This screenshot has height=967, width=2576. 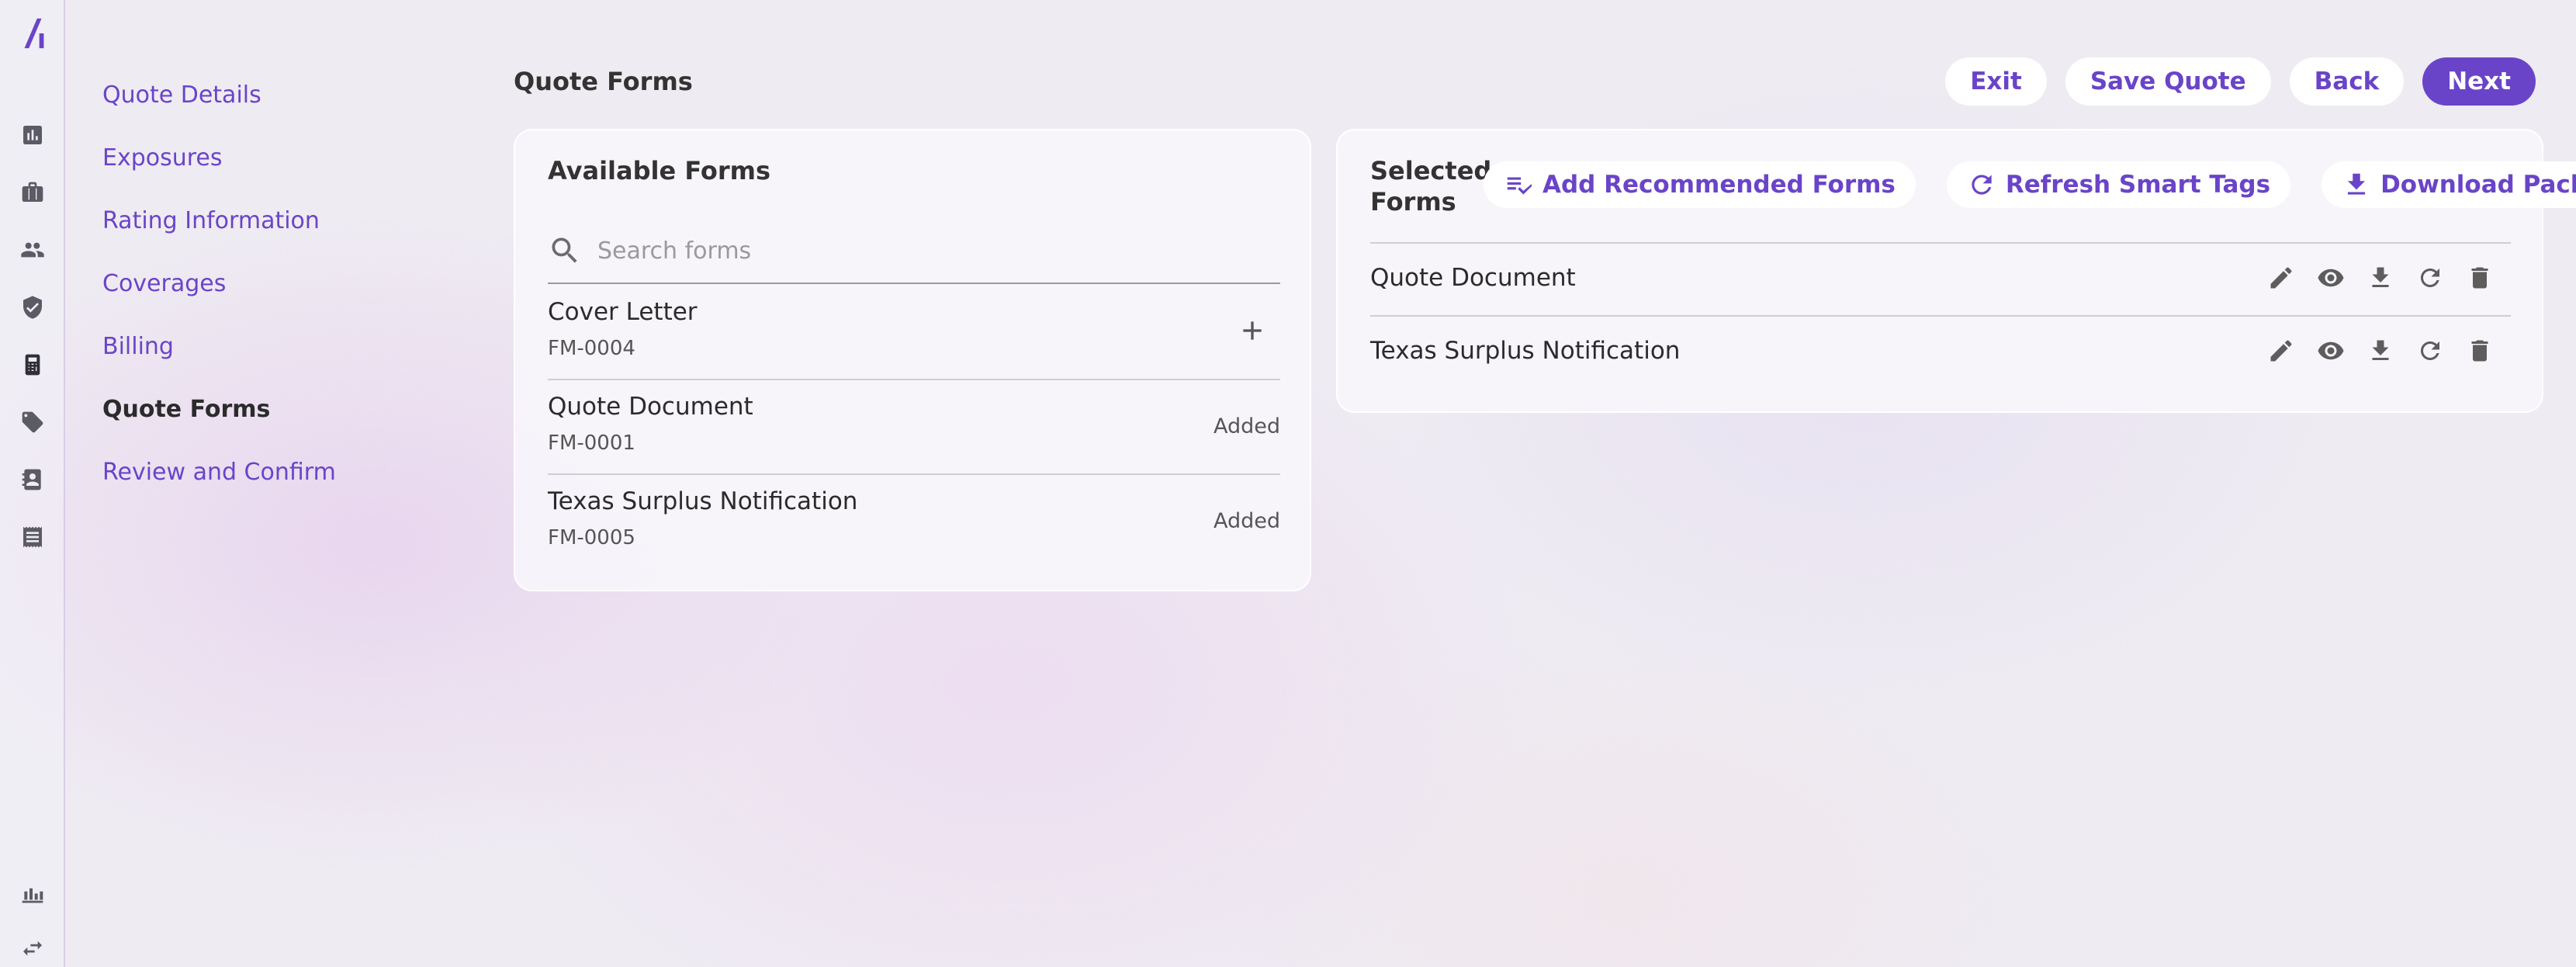 I want to click on back-button: Back, so click(x=2347, y=81).